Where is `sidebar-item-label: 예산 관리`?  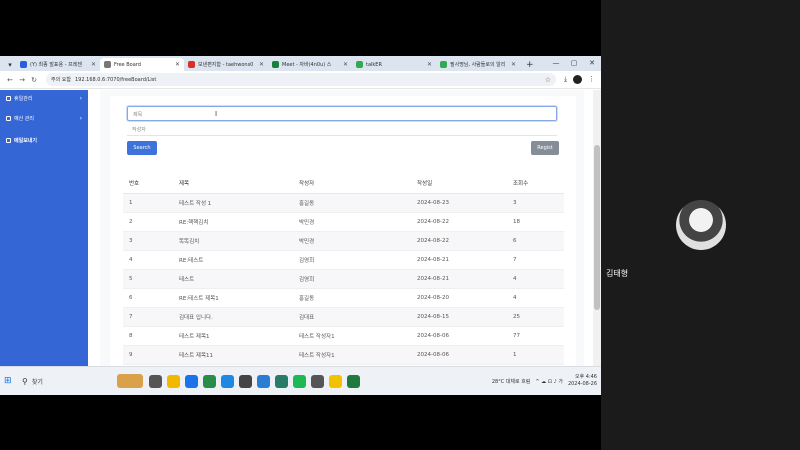
sidebar-item-label: 예산 관리 is located at coordinates (24, 119).